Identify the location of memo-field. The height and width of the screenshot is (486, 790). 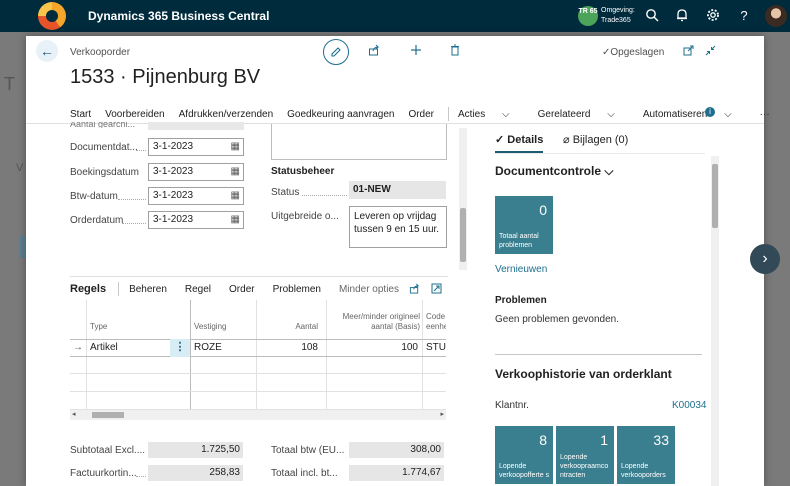
(359, 142).